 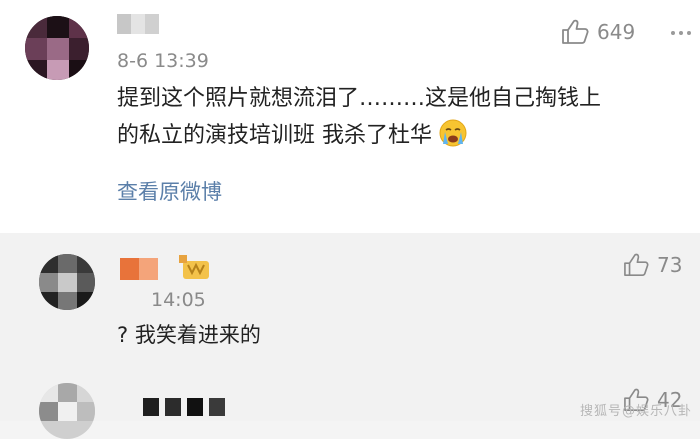 I want to click on comment-text: 的私立的演技培训班 我杀了杜华, so click(x=274, y=135).